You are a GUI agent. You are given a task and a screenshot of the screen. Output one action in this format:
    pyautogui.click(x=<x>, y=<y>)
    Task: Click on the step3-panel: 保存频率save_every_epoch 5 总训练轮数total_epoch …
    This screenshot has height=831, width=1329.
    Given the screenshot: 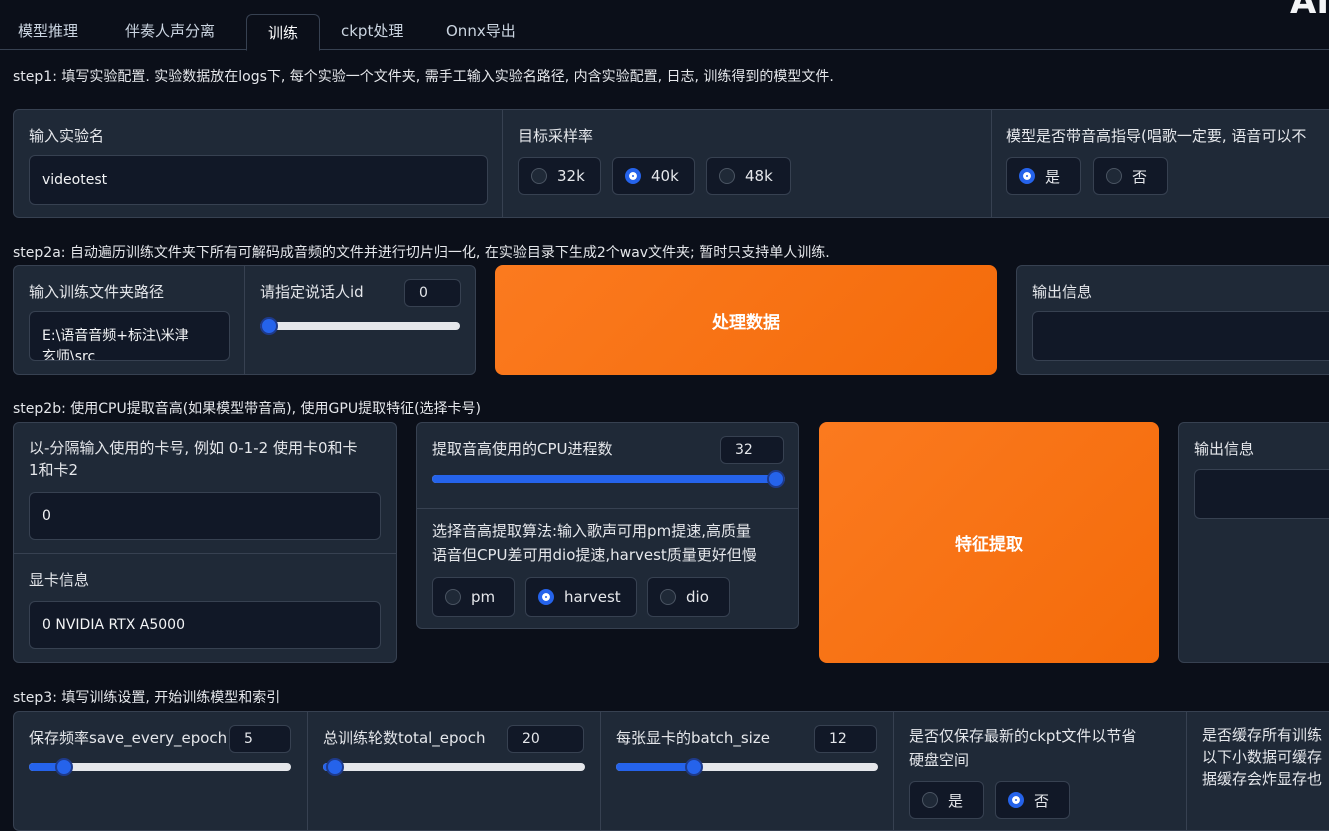 What is the action you would take?
    pyautogui.click(x=671, y=771)
    